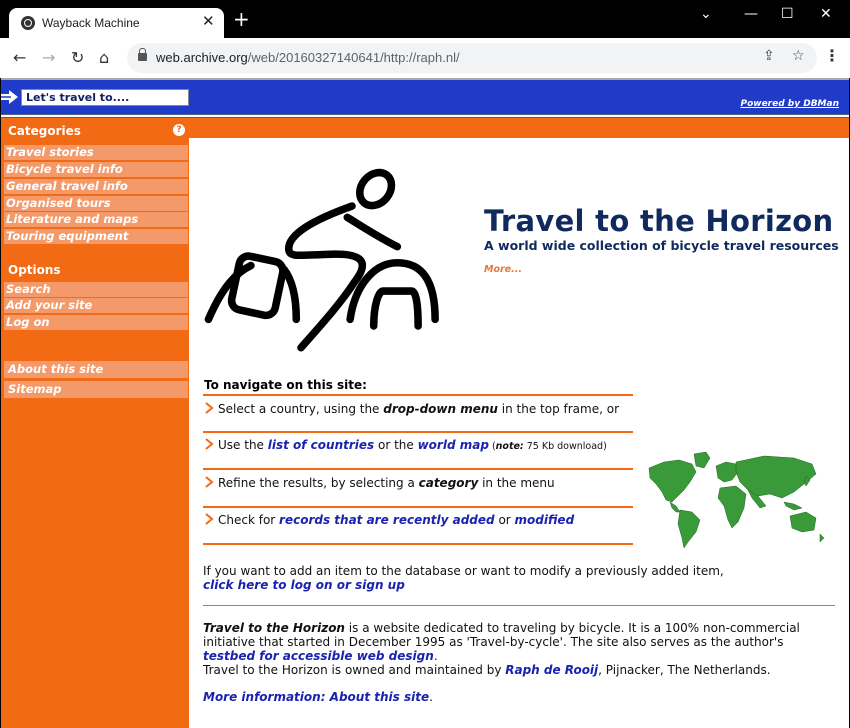  I want to click on site-name-text: Travel to the Horizon, so click(274, 628).